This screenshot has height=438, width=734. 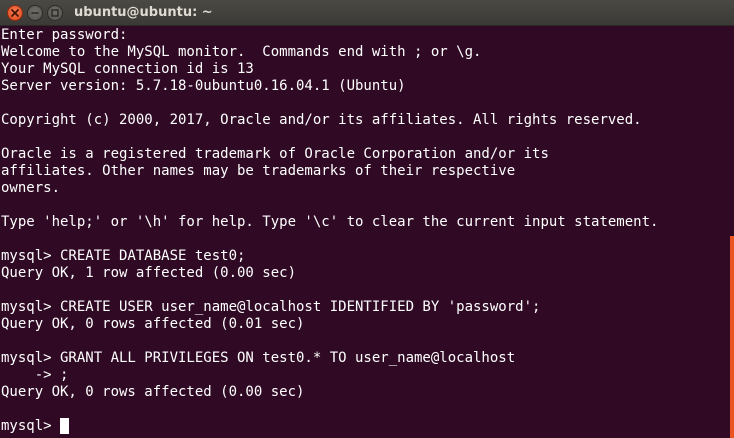 I want to click on minimize-icon, so click(x=35, y=13).